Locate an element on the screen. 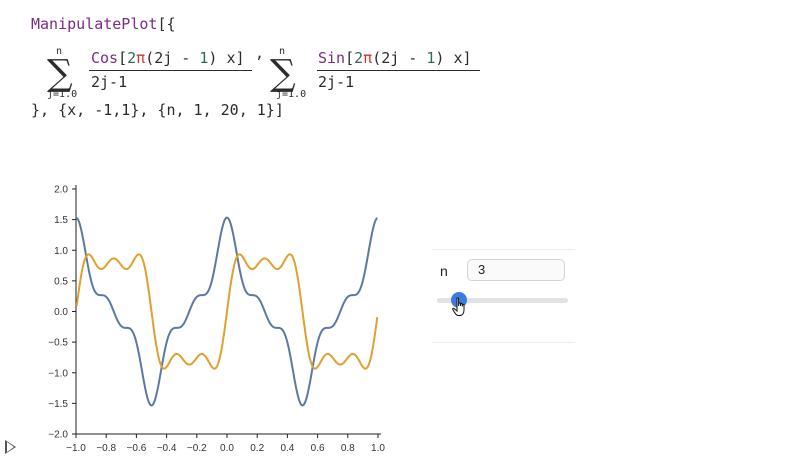  sum2-denominator: 2j-1 is located at coordinates (336, 82).